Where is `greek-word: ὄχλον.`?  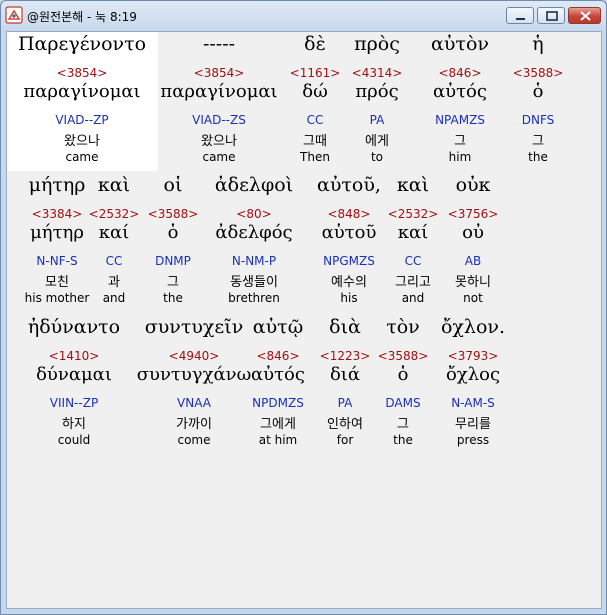
greek-word: ὄχλον. is located at coordinates (473, 327).